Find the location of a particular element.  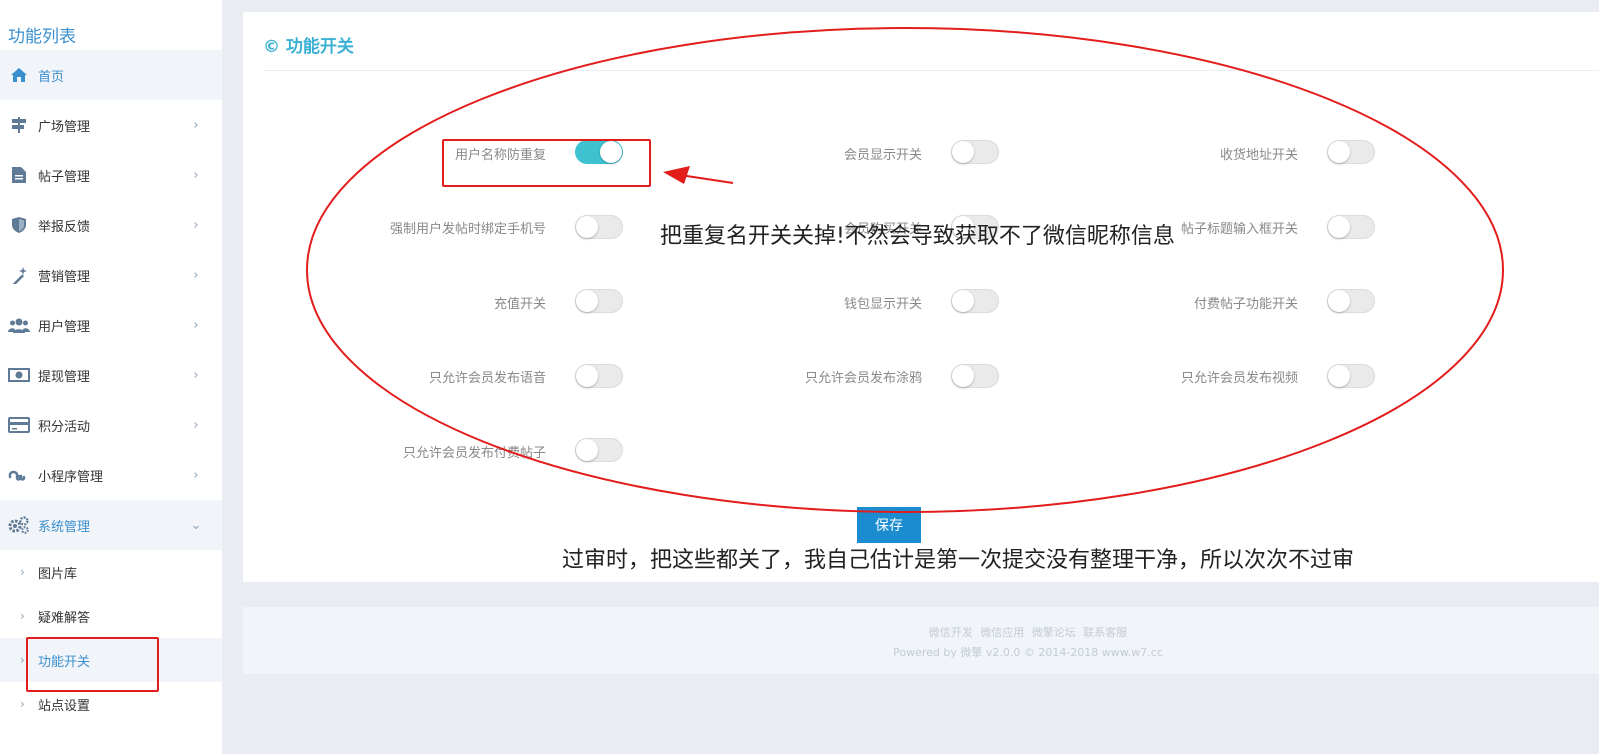

switch-label: 帖子标题输入框开关 is located at coordinates (1239, 229).